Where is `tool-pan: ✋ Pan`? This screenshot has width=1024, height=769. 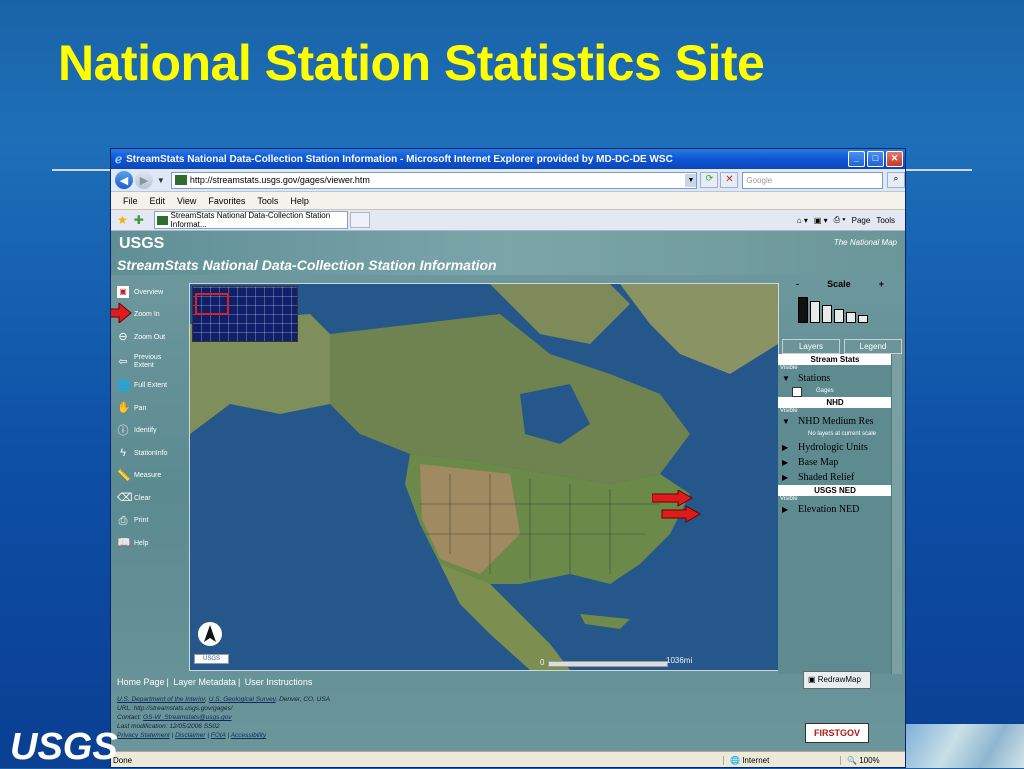
tool-pan: ✋ Pan is located at coordinates (150, 408).